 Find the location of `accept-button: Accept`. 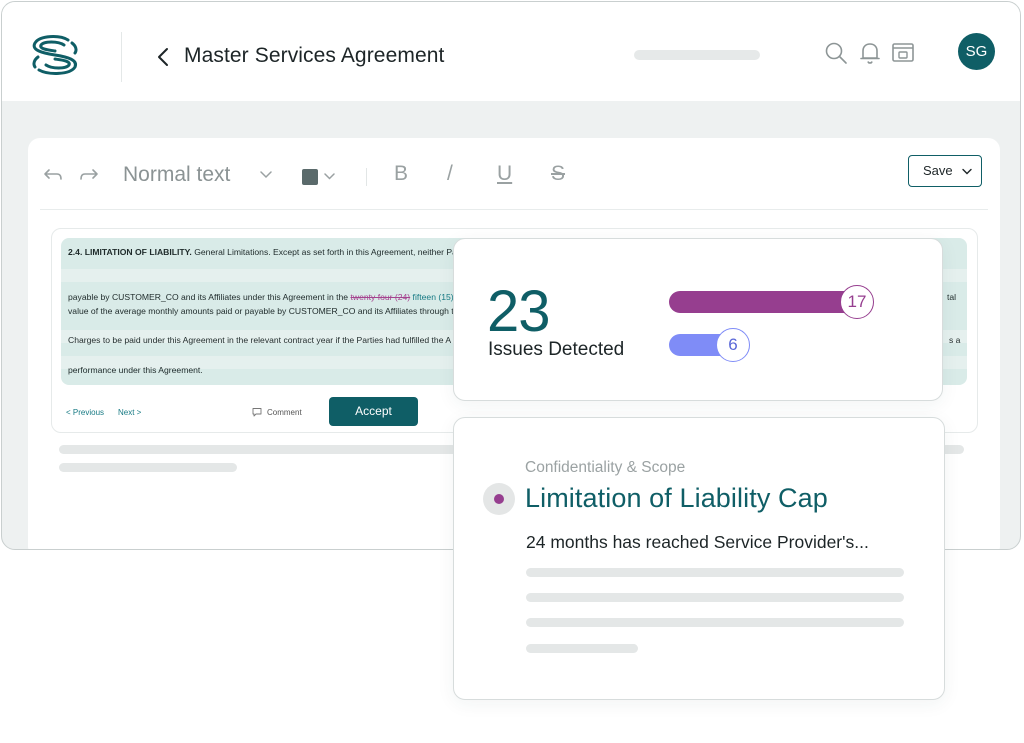

accept-button: Accept is located at coordinates (373, 411).